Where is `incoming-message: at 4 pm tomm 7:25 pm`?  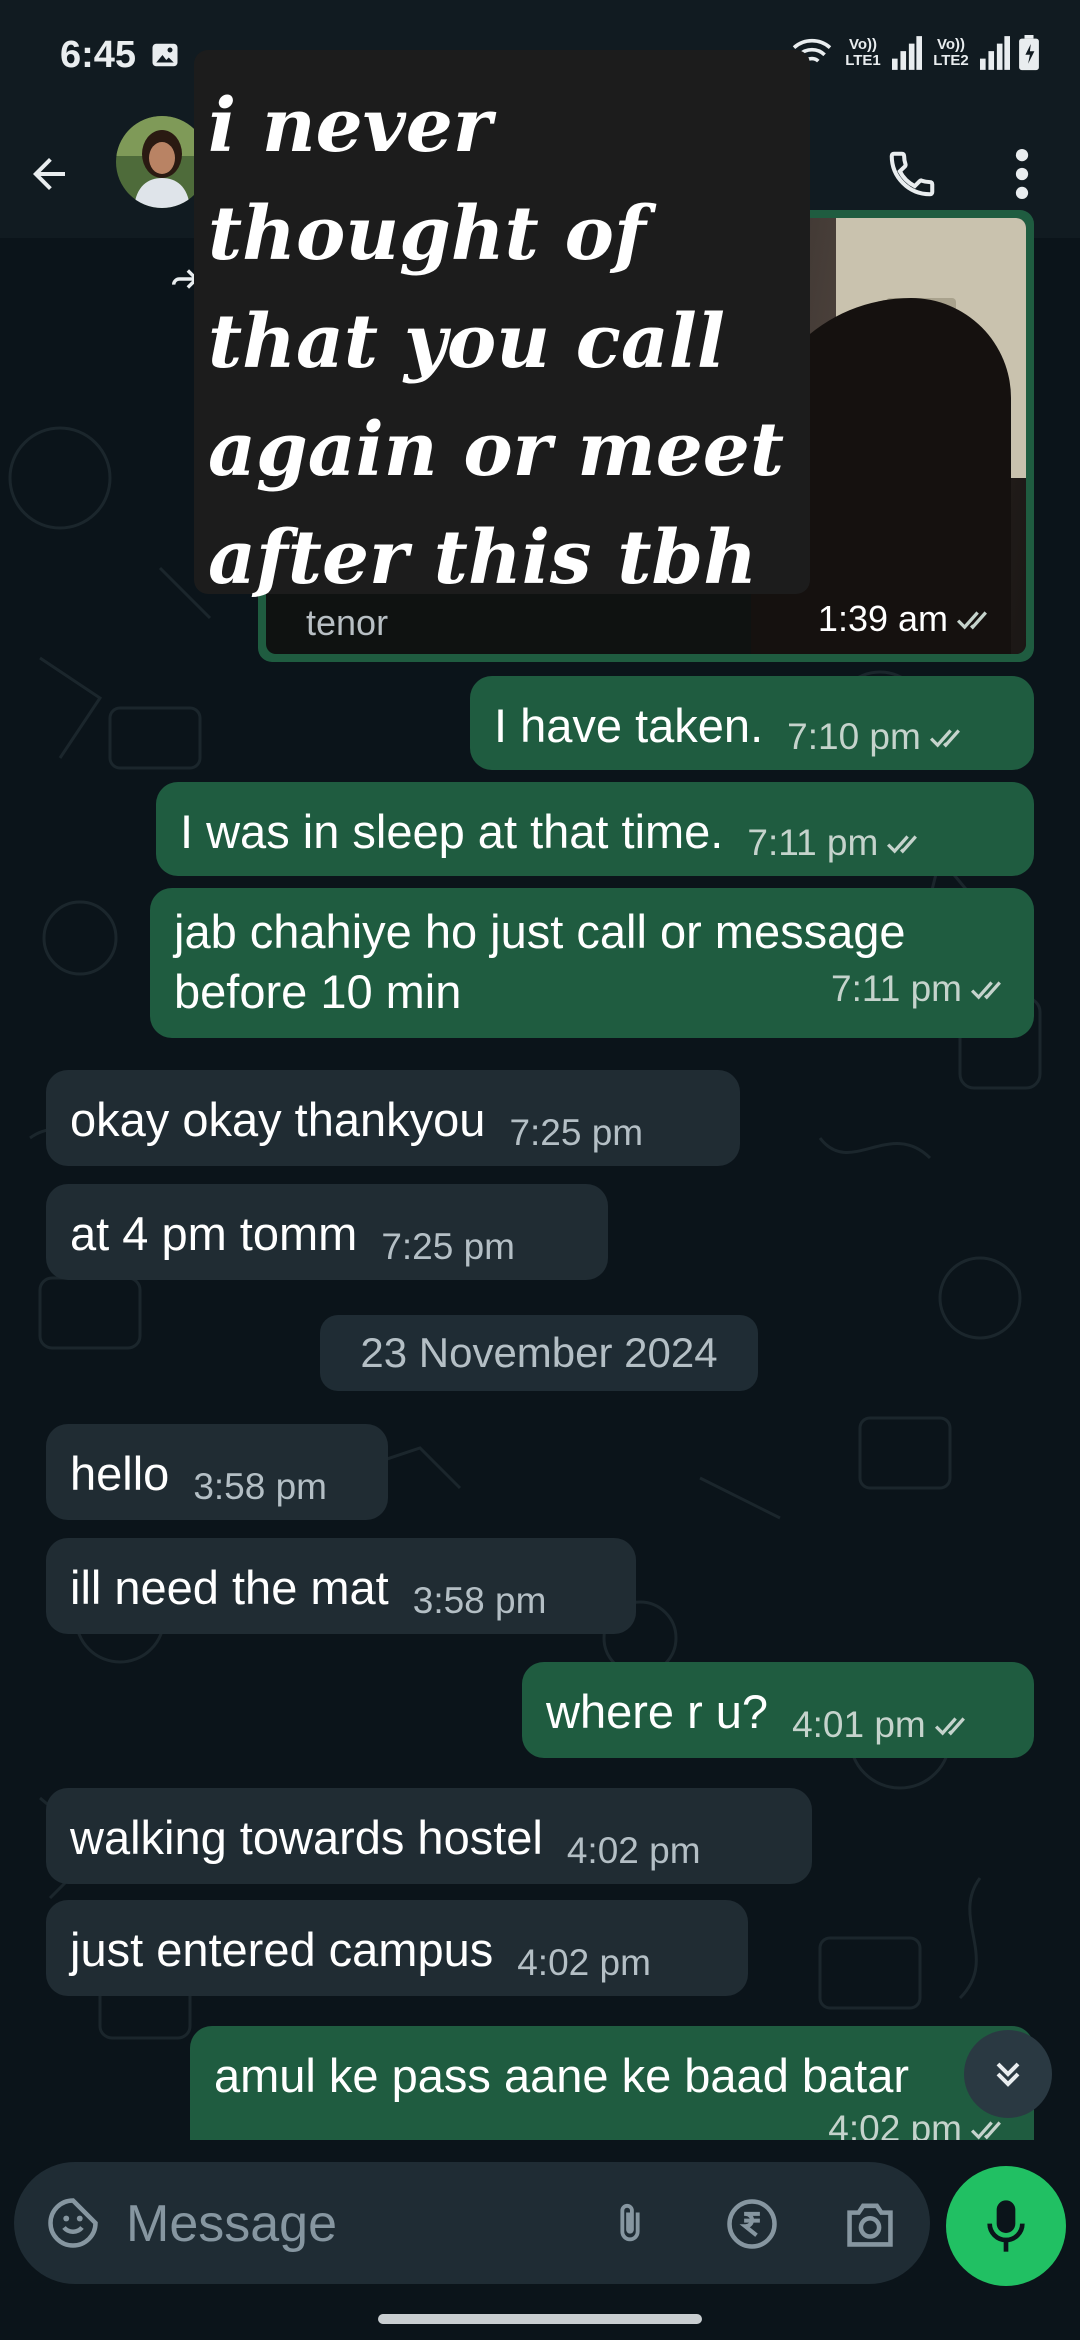 incoming-message: at 4 pm tomm 7:25 pm is located at coordinates (327, 1232).